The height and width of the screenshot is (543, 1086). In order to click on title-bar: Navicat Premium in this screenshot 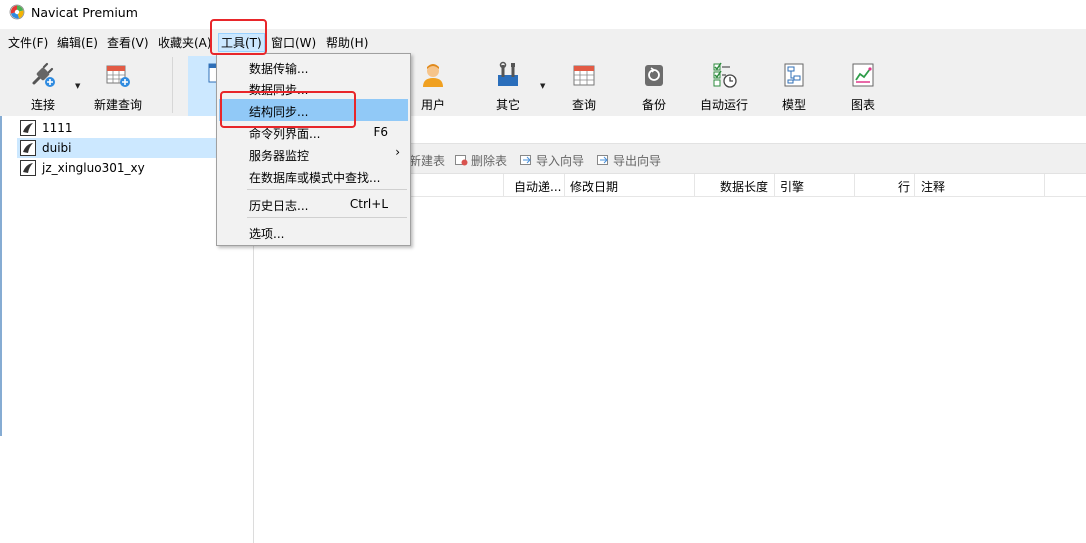, I will do `click(543, 13)`.